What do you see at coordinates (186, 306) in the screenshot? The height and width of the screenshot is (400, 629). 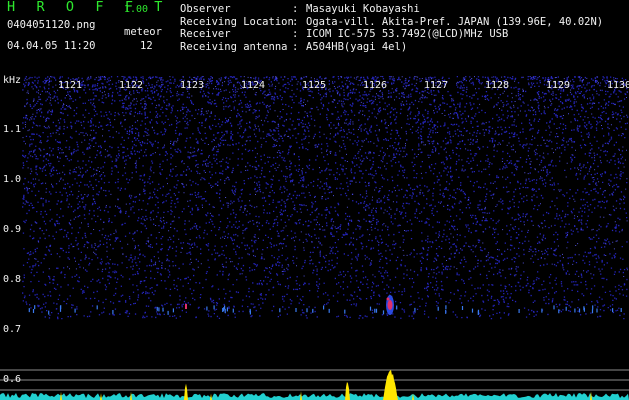 I see `meteor-echo-small` at bounding box center [186, 306].